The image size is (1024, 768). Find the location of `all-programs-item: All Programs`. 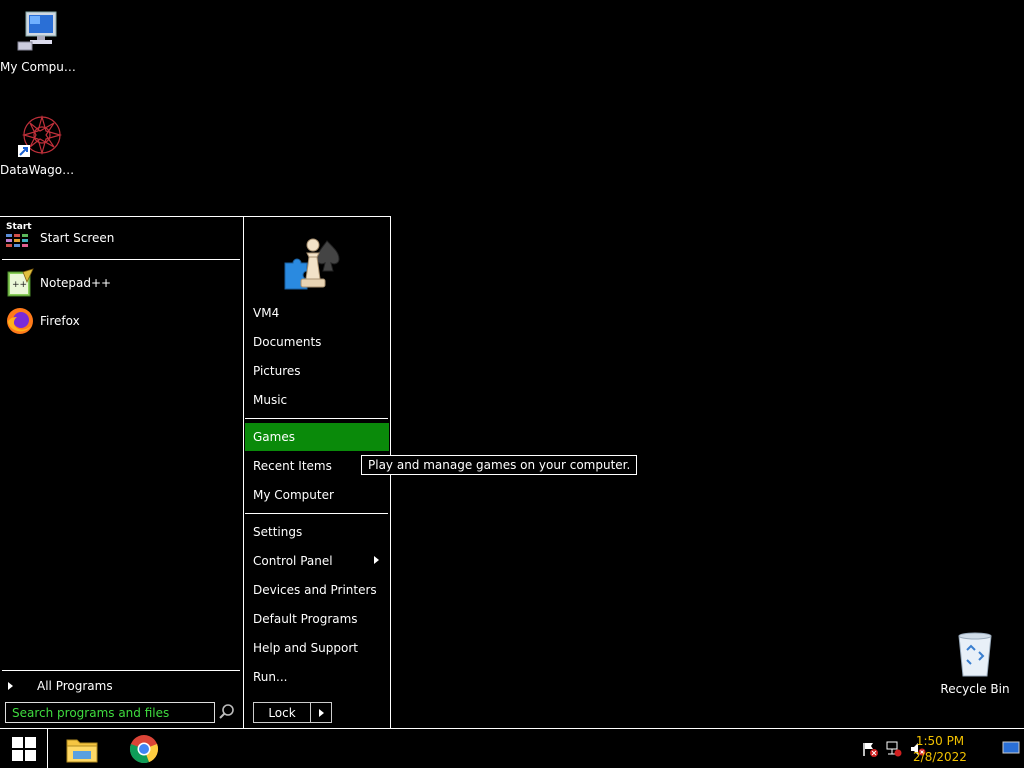

all-programs-item: All Programs is located at coordinates (60, 686).